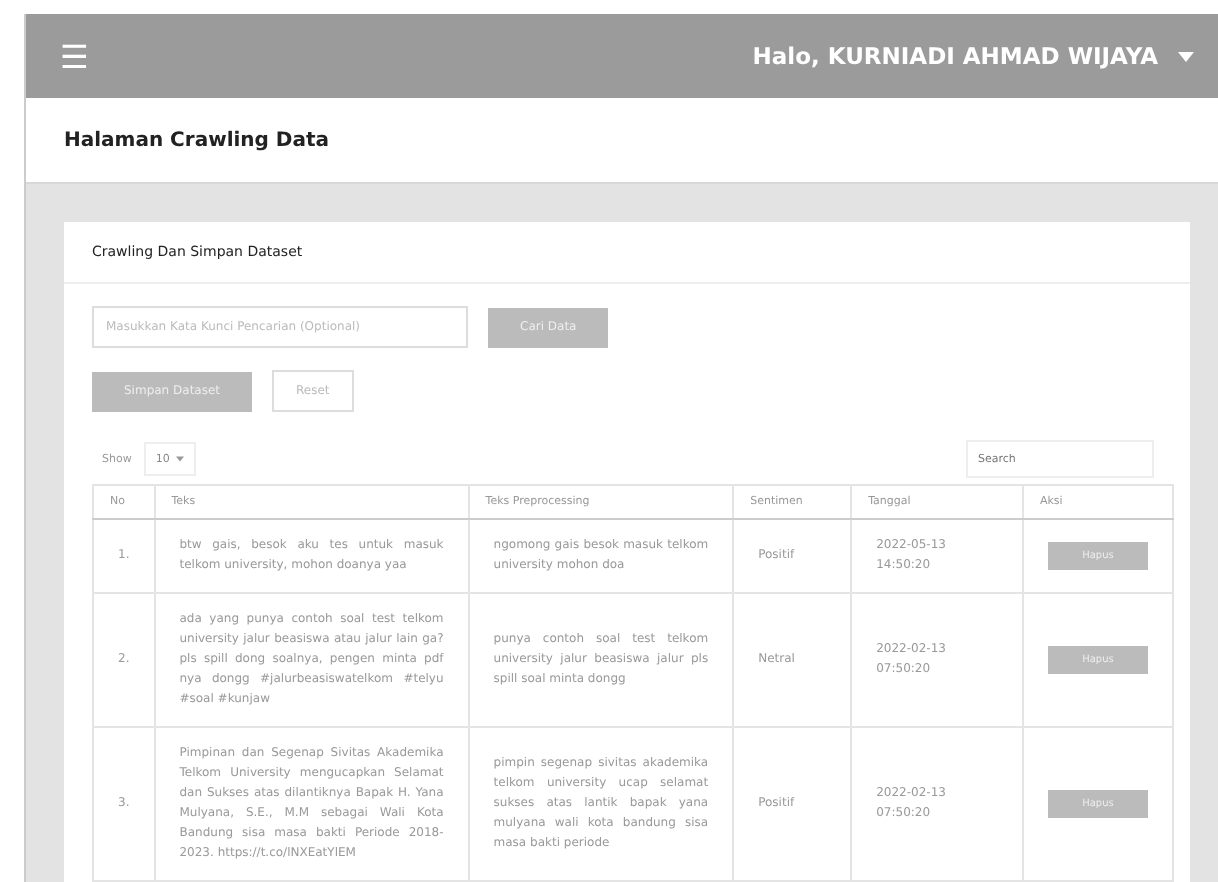 Image resolution: width=1218 pixels, height=882 pixels. Describe the element at coordinates (197, 140) in the screenshot. I see `page-title: Halaman Crawling Data` at that location.